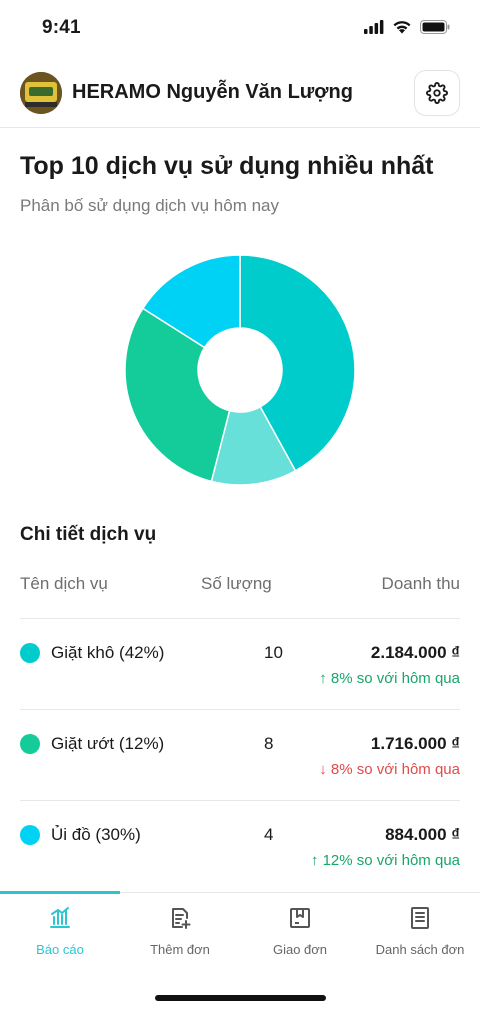  What do you see at coordinates (269, 743) in the screenshot?
I see `service-qty: 8` at bounding box center [269, 743].